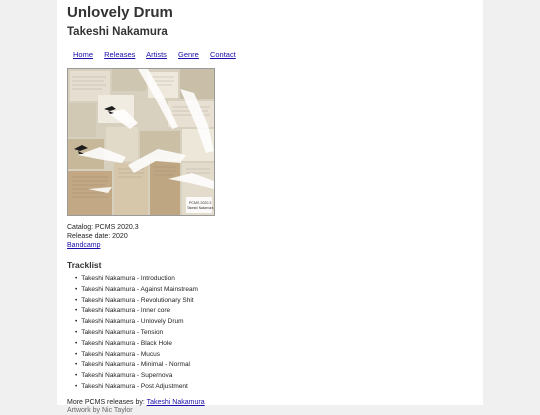 This screenshot has height=415, width=540. I want to click on nav-contact: Contact, so click(223, 54).